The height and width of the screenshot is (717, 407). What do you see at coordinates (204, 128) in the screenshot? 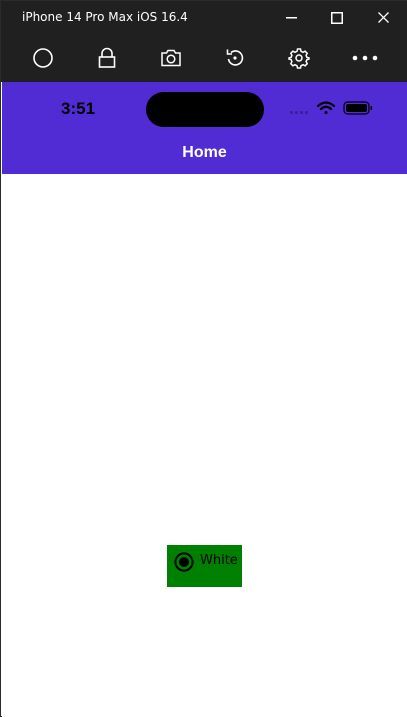
I see `app-header: 3:51 Home` at bounding box center [204, 128].